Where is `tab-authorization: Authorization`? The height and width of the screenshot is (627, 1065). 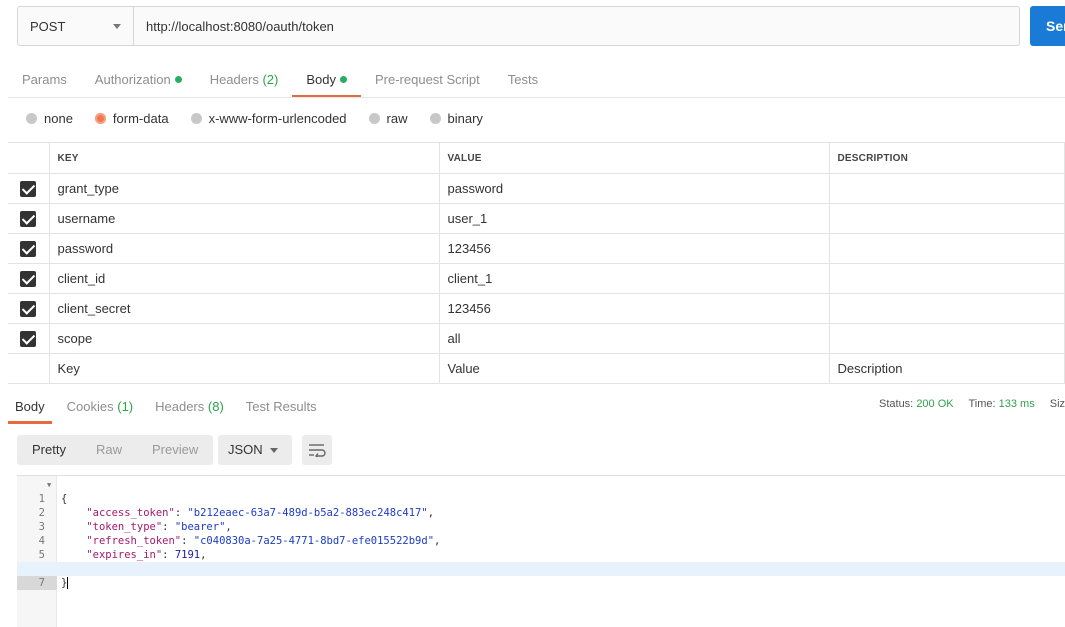 tab-authorization: Authorization is located at coordinates (138, 80).